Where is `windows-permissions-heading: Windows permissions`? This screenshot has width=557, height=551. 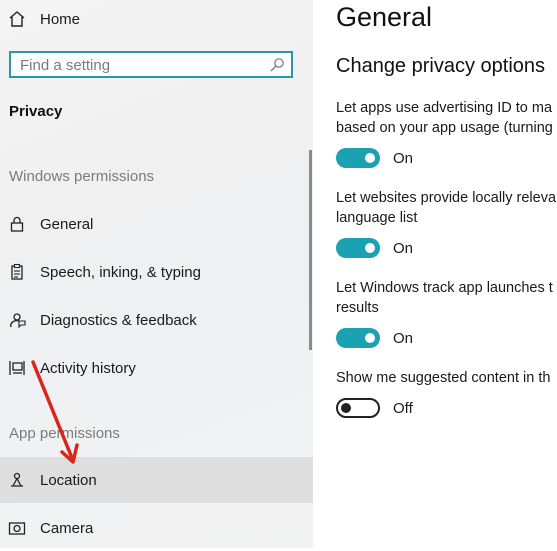
windows-permissions-heading: Windows permissions is located at coordinates (82, 176).